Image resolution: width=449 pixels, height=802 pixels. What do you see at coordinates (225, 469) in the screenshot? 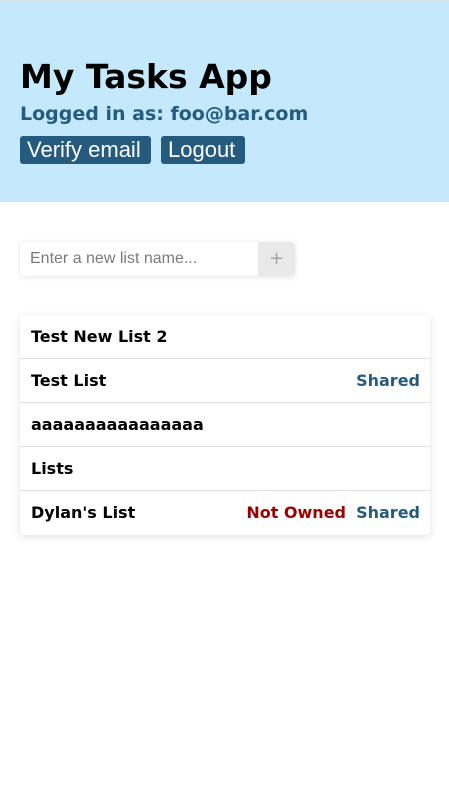
I see `list-item: Lists` at bounding box center [225, 469].